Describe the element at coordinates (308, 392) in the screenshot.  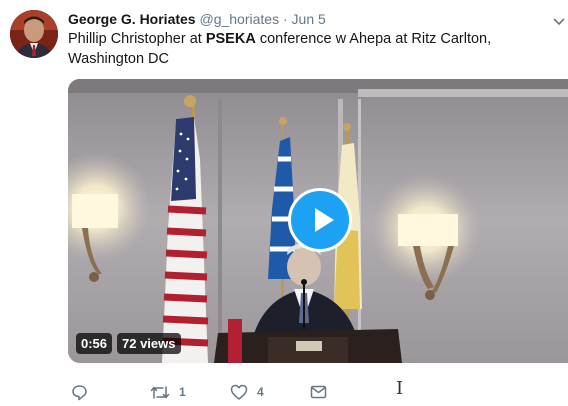
I see `tweet-actions: 1 4` at that location.